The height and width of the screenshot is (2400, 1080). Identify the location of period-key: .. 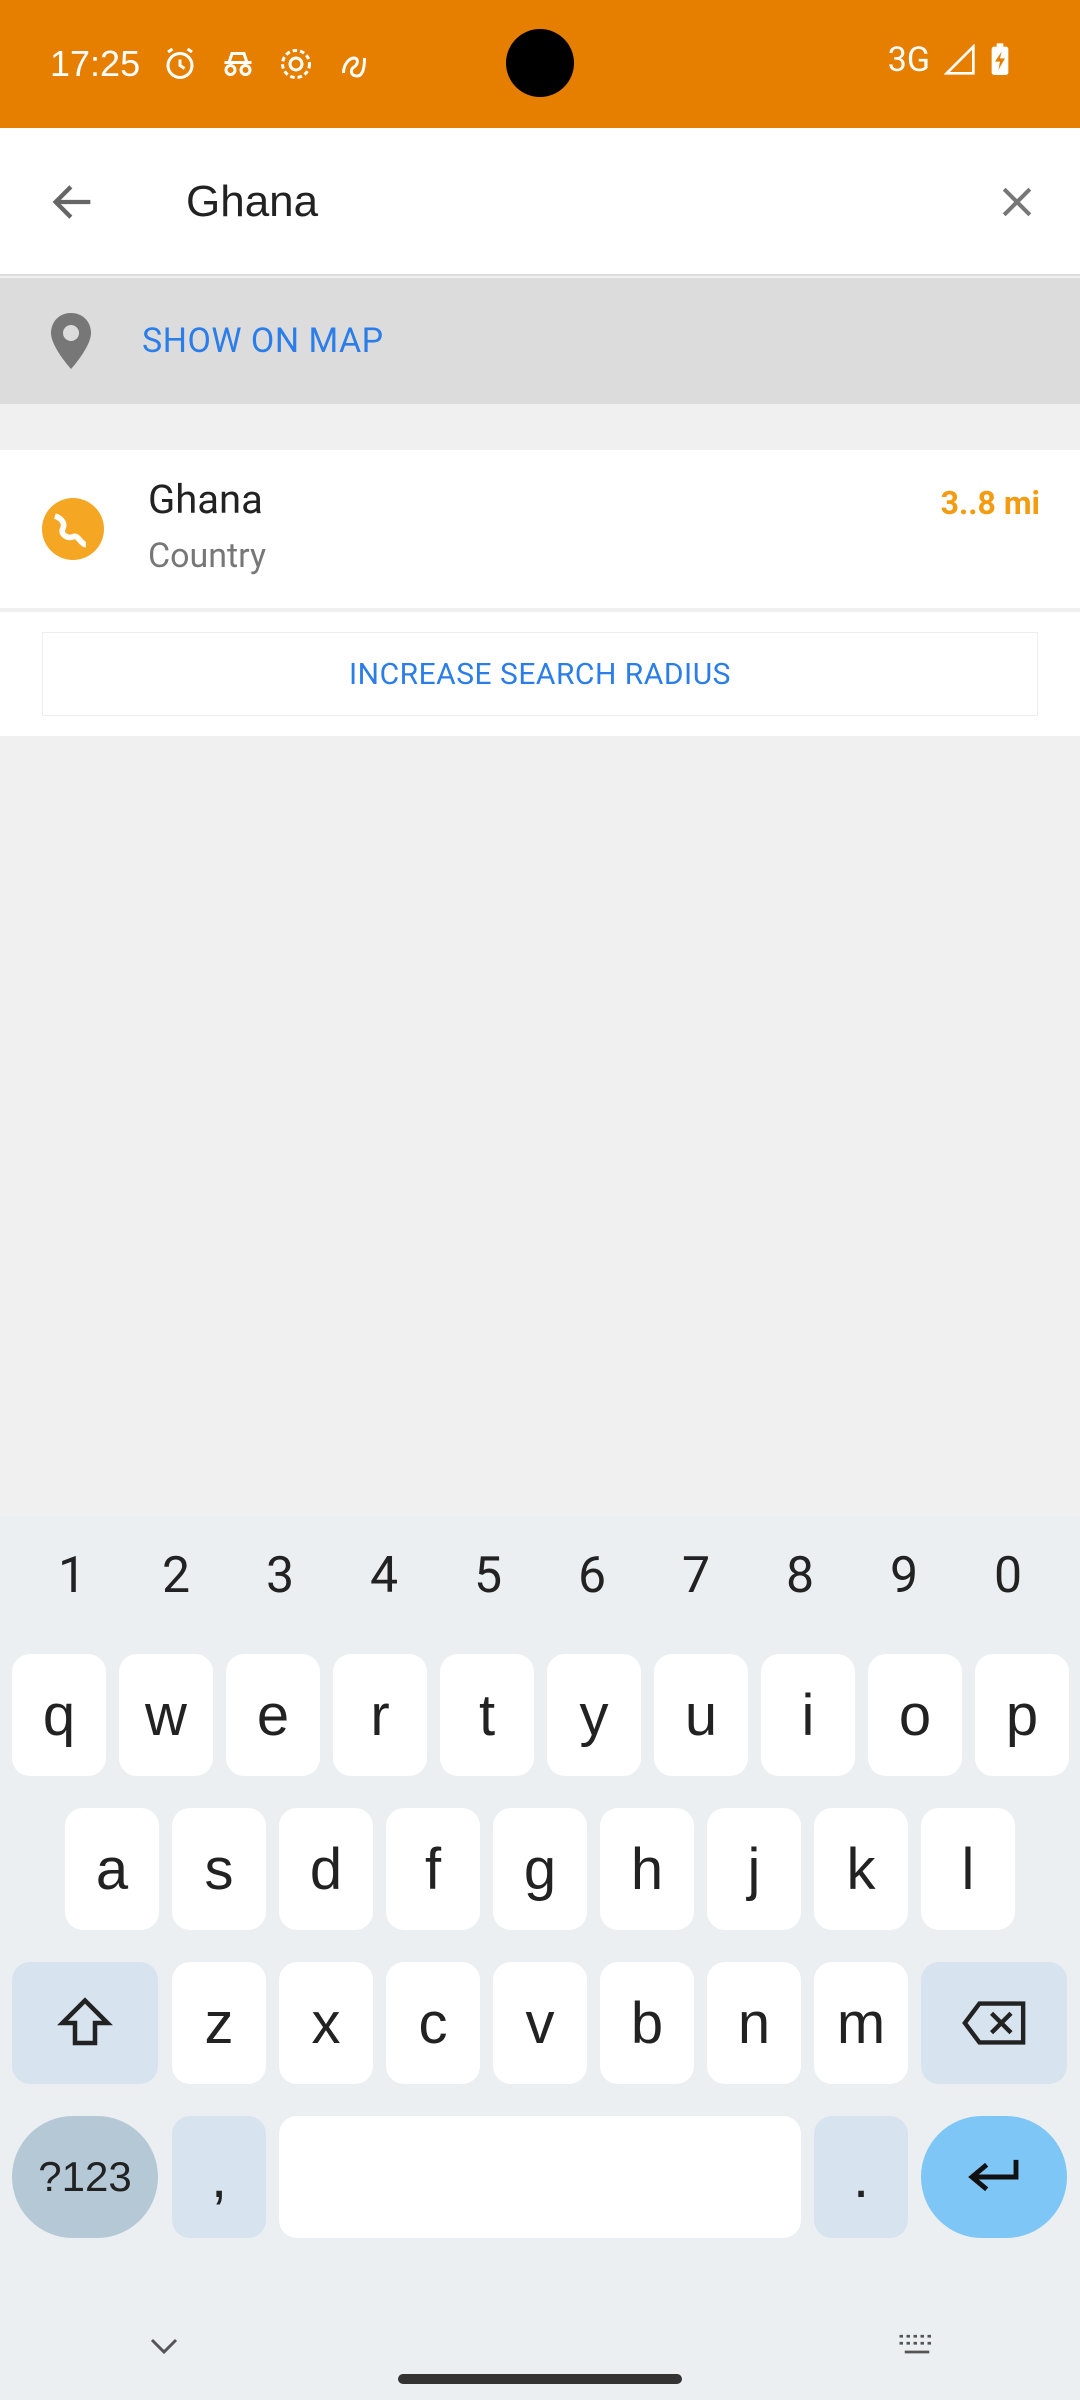
(861, 2177).